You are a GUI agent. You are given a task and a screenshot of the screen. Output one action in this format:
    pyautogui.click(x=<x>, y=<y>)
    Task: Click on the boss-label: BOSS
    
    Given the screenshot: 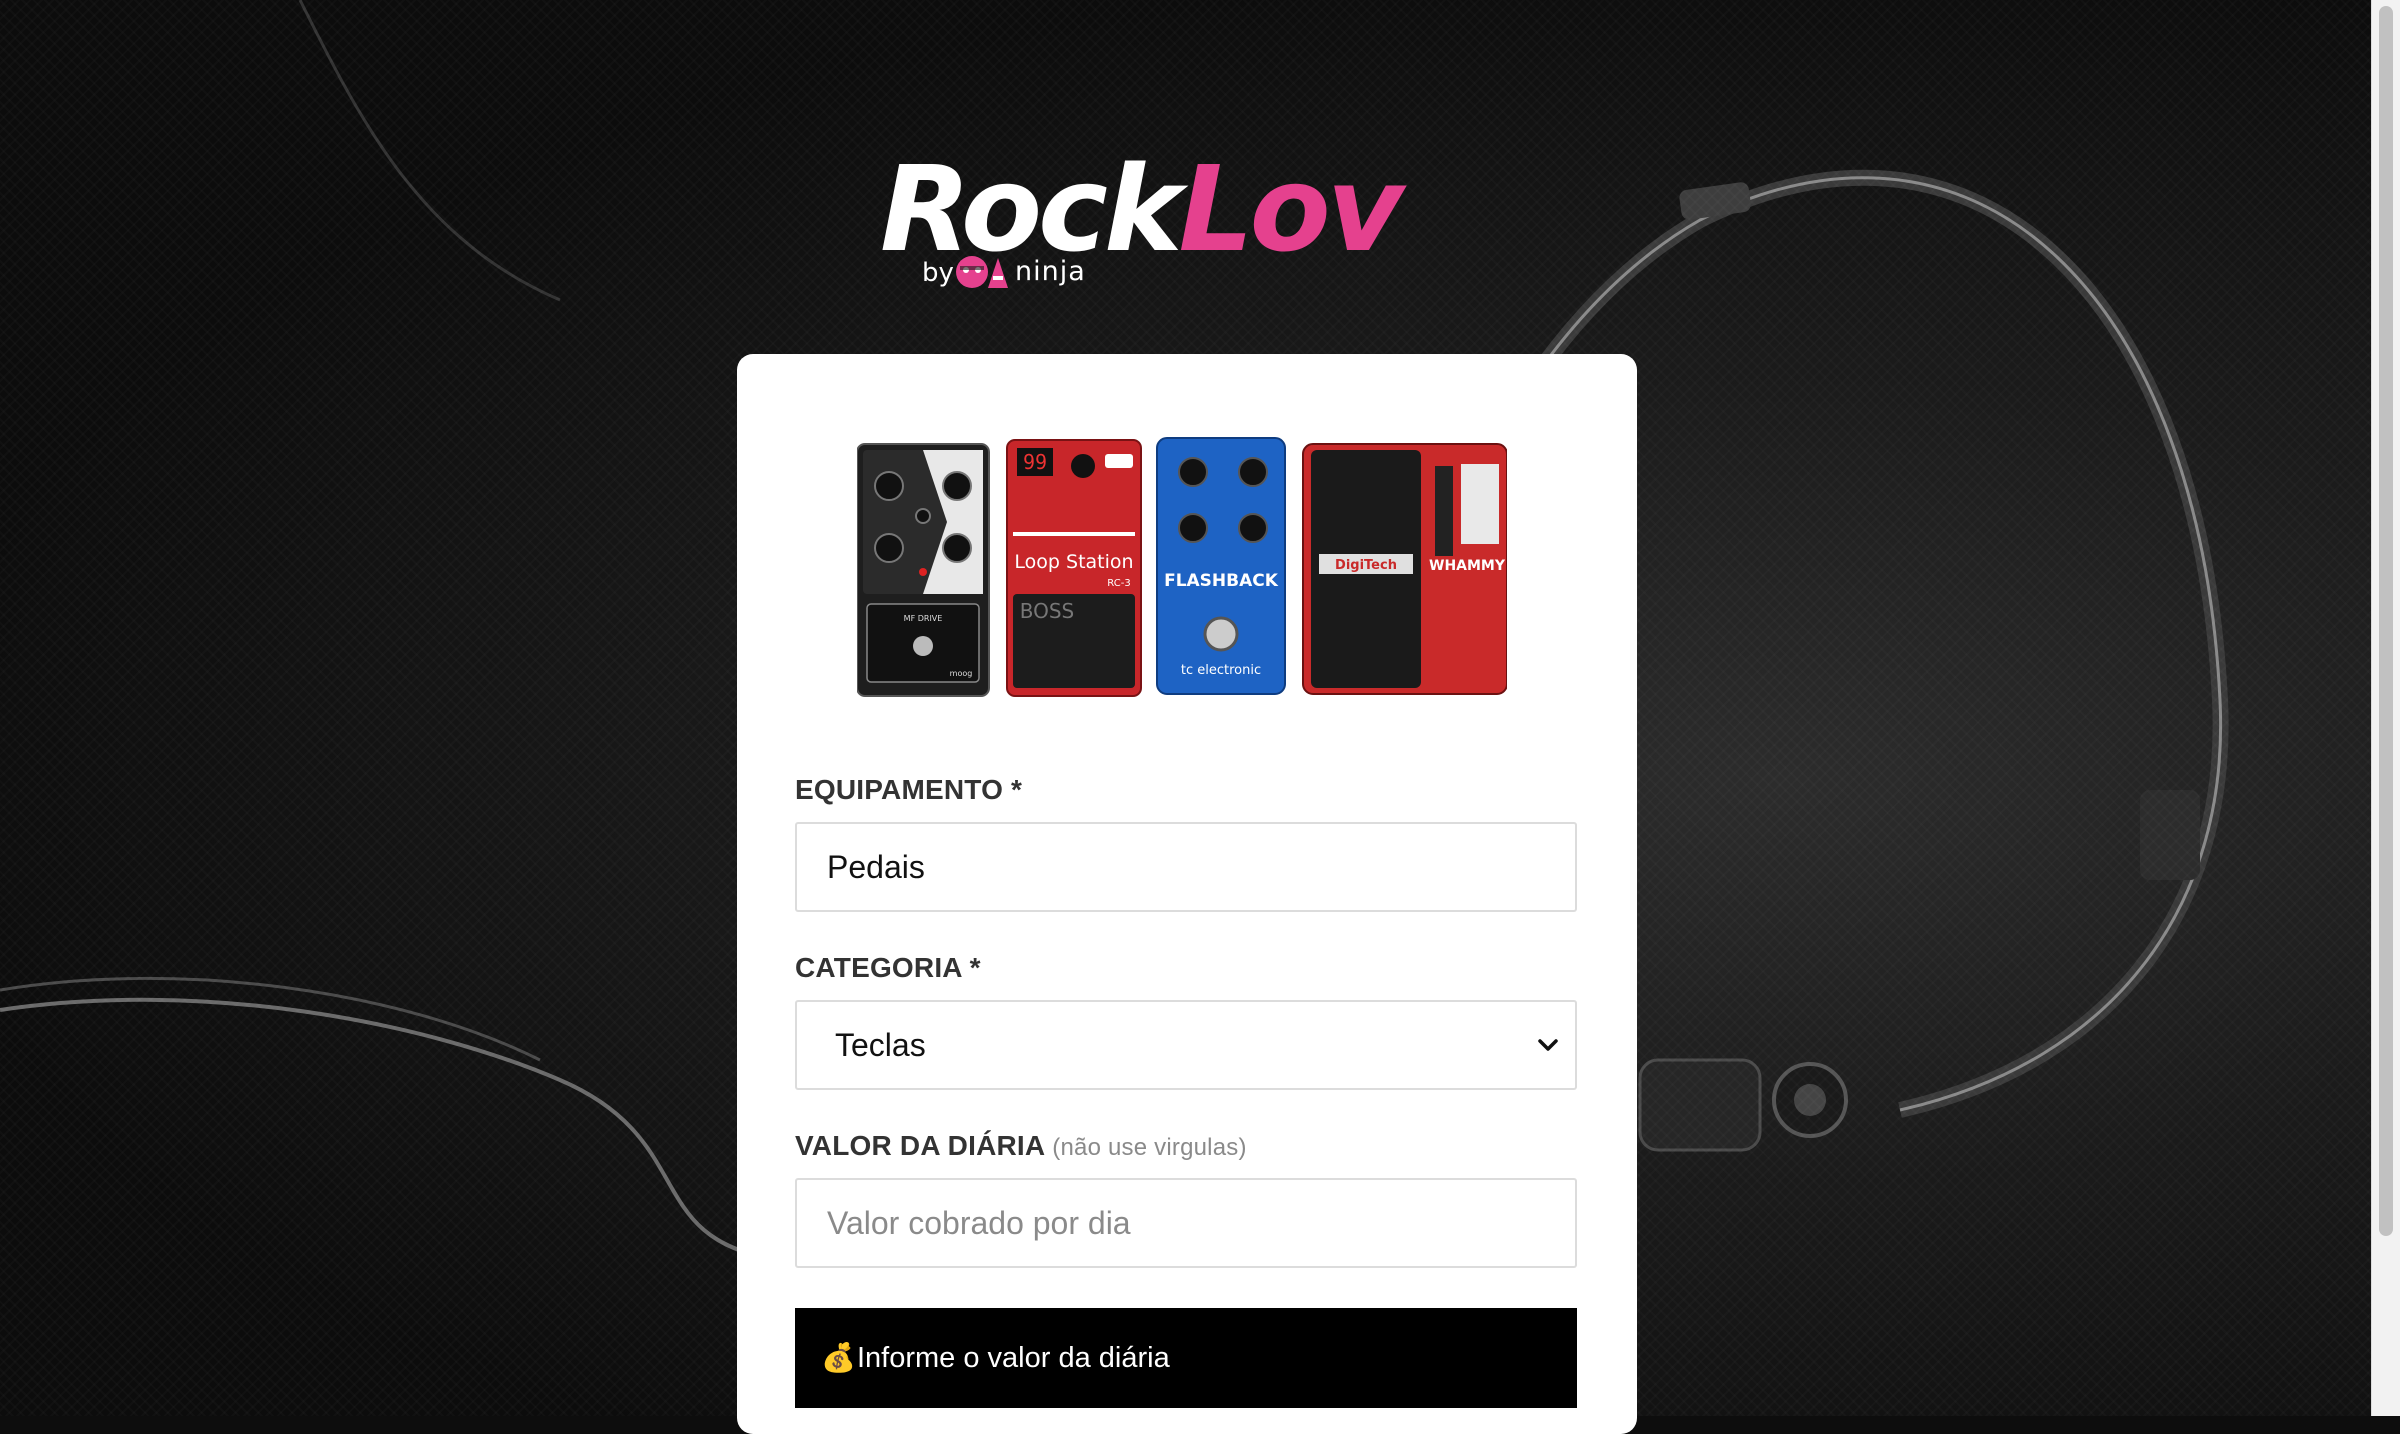 What is the action you would take?
    pyautogui.click(x=1047, y=611)
    